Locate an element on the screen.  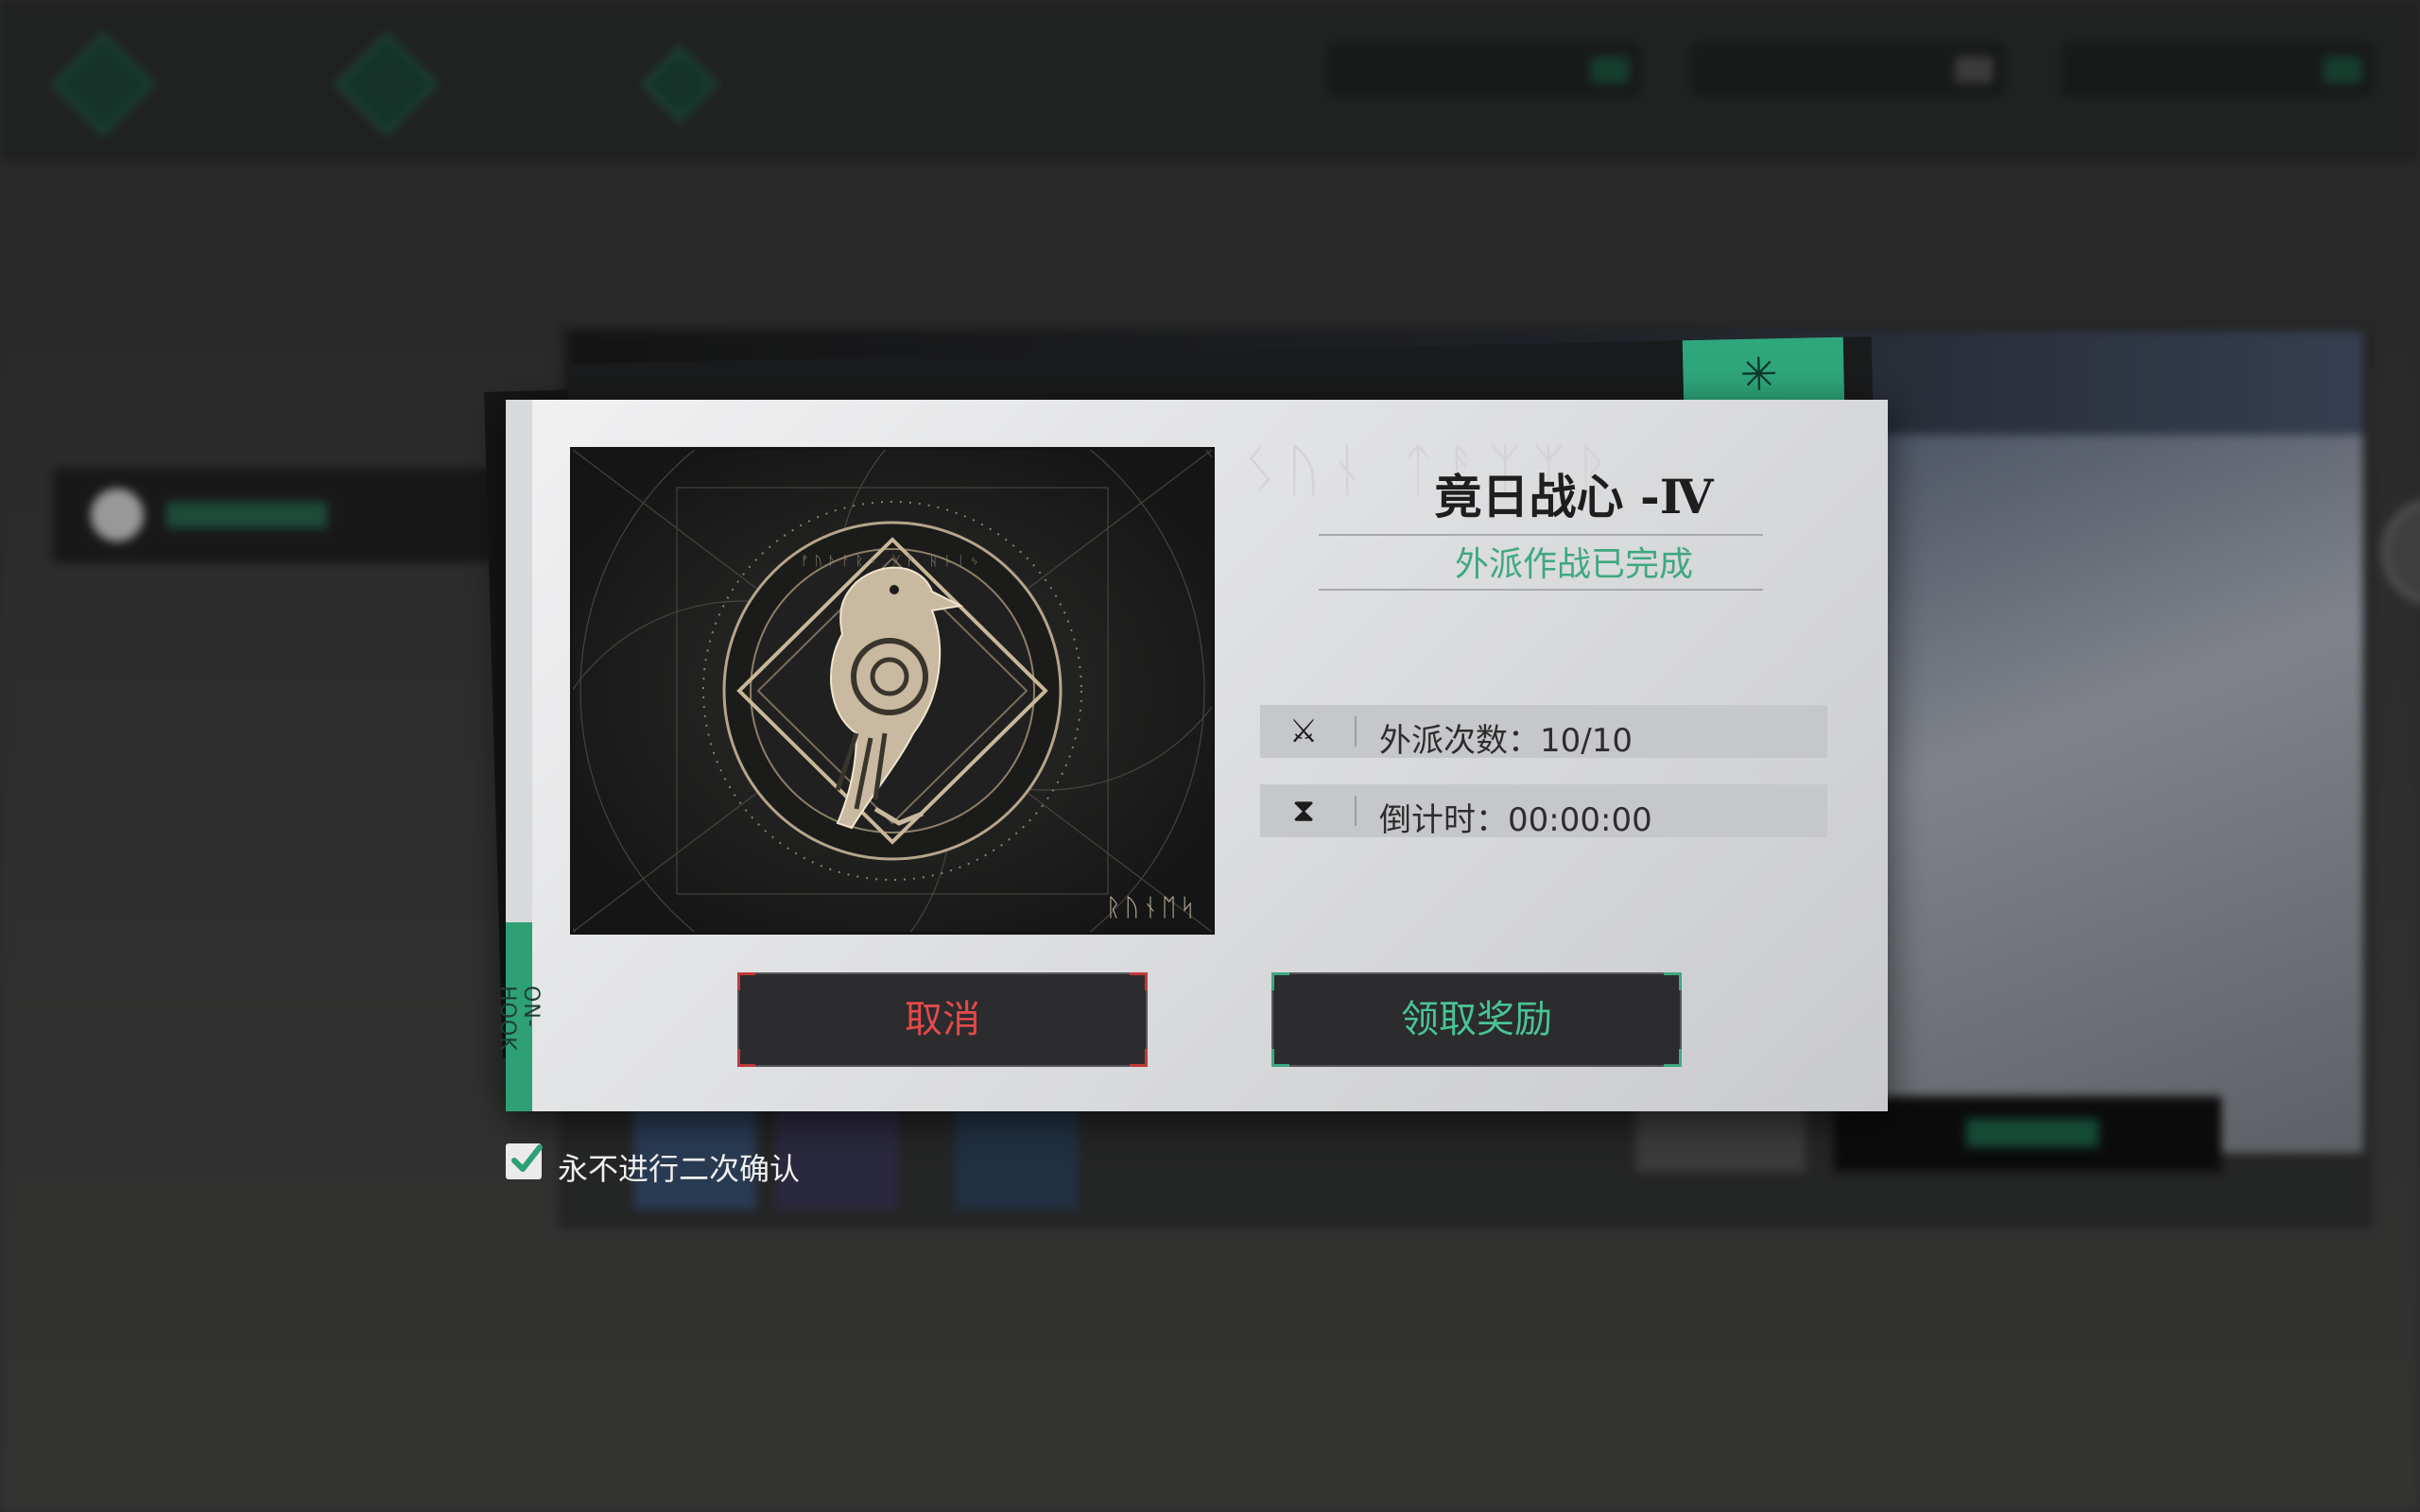
emblem-rune-text: ᚱᚢᚾᛖᛋ is located at coordinates (1152, 908).